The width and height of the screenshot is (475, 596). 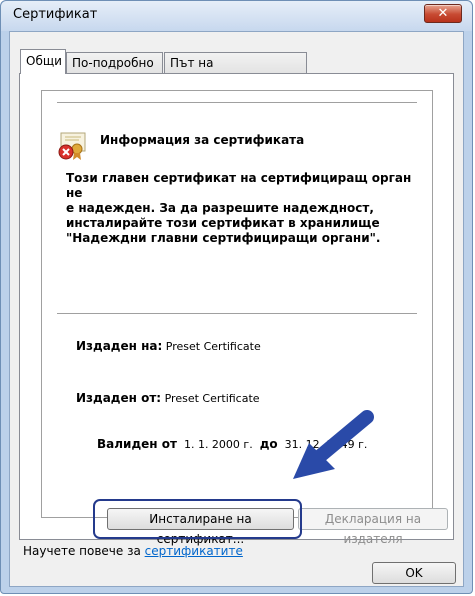 What do you see at coordinates (213, 346) in the screenshot?
I see `issued-to-value: Preset Certificate` at bounding box center [213, 346].